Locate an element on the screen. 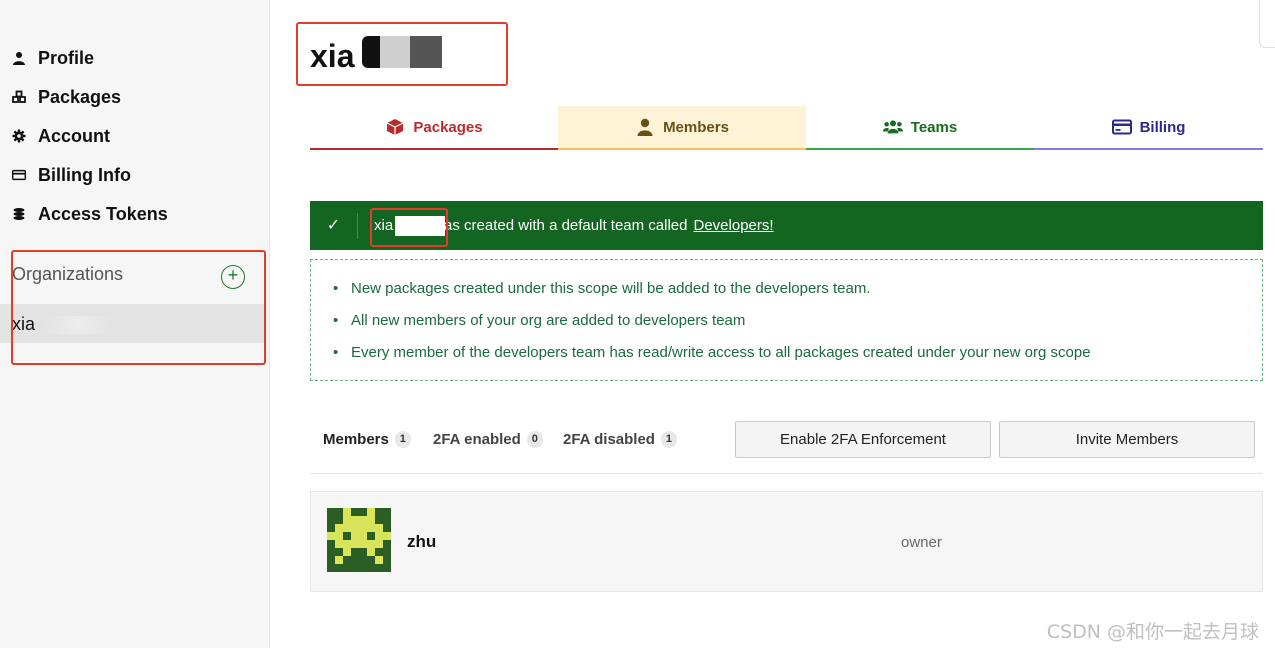 The image size is (1275, 648). filter-label: 2FA enabled is located at coordinates (477, 439).